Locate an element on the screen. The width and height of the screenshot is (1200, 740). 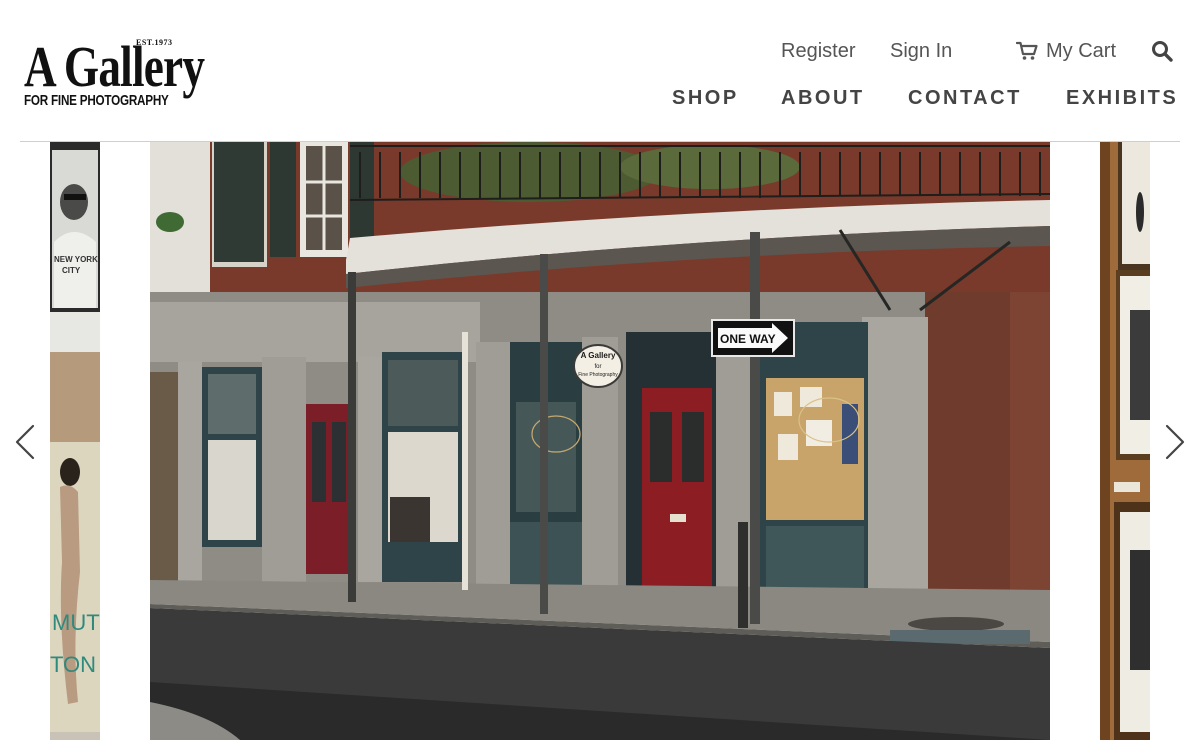
search-icon is located at coordinates (1162, 51).